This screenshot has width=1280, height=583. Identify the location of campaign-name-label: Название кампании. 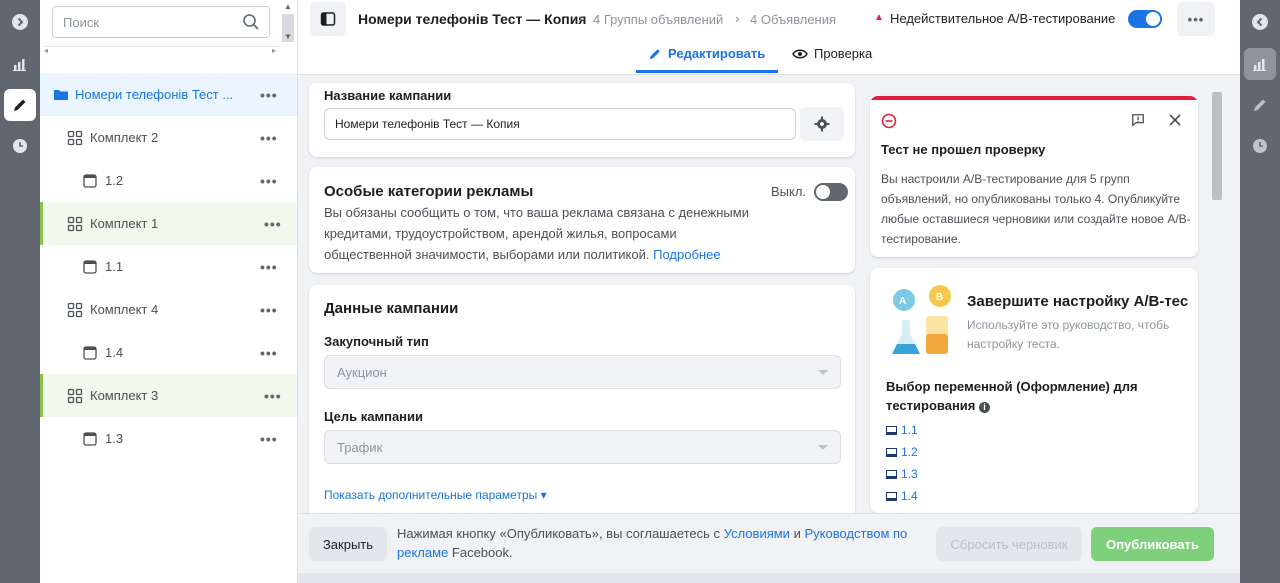
(388, 95).